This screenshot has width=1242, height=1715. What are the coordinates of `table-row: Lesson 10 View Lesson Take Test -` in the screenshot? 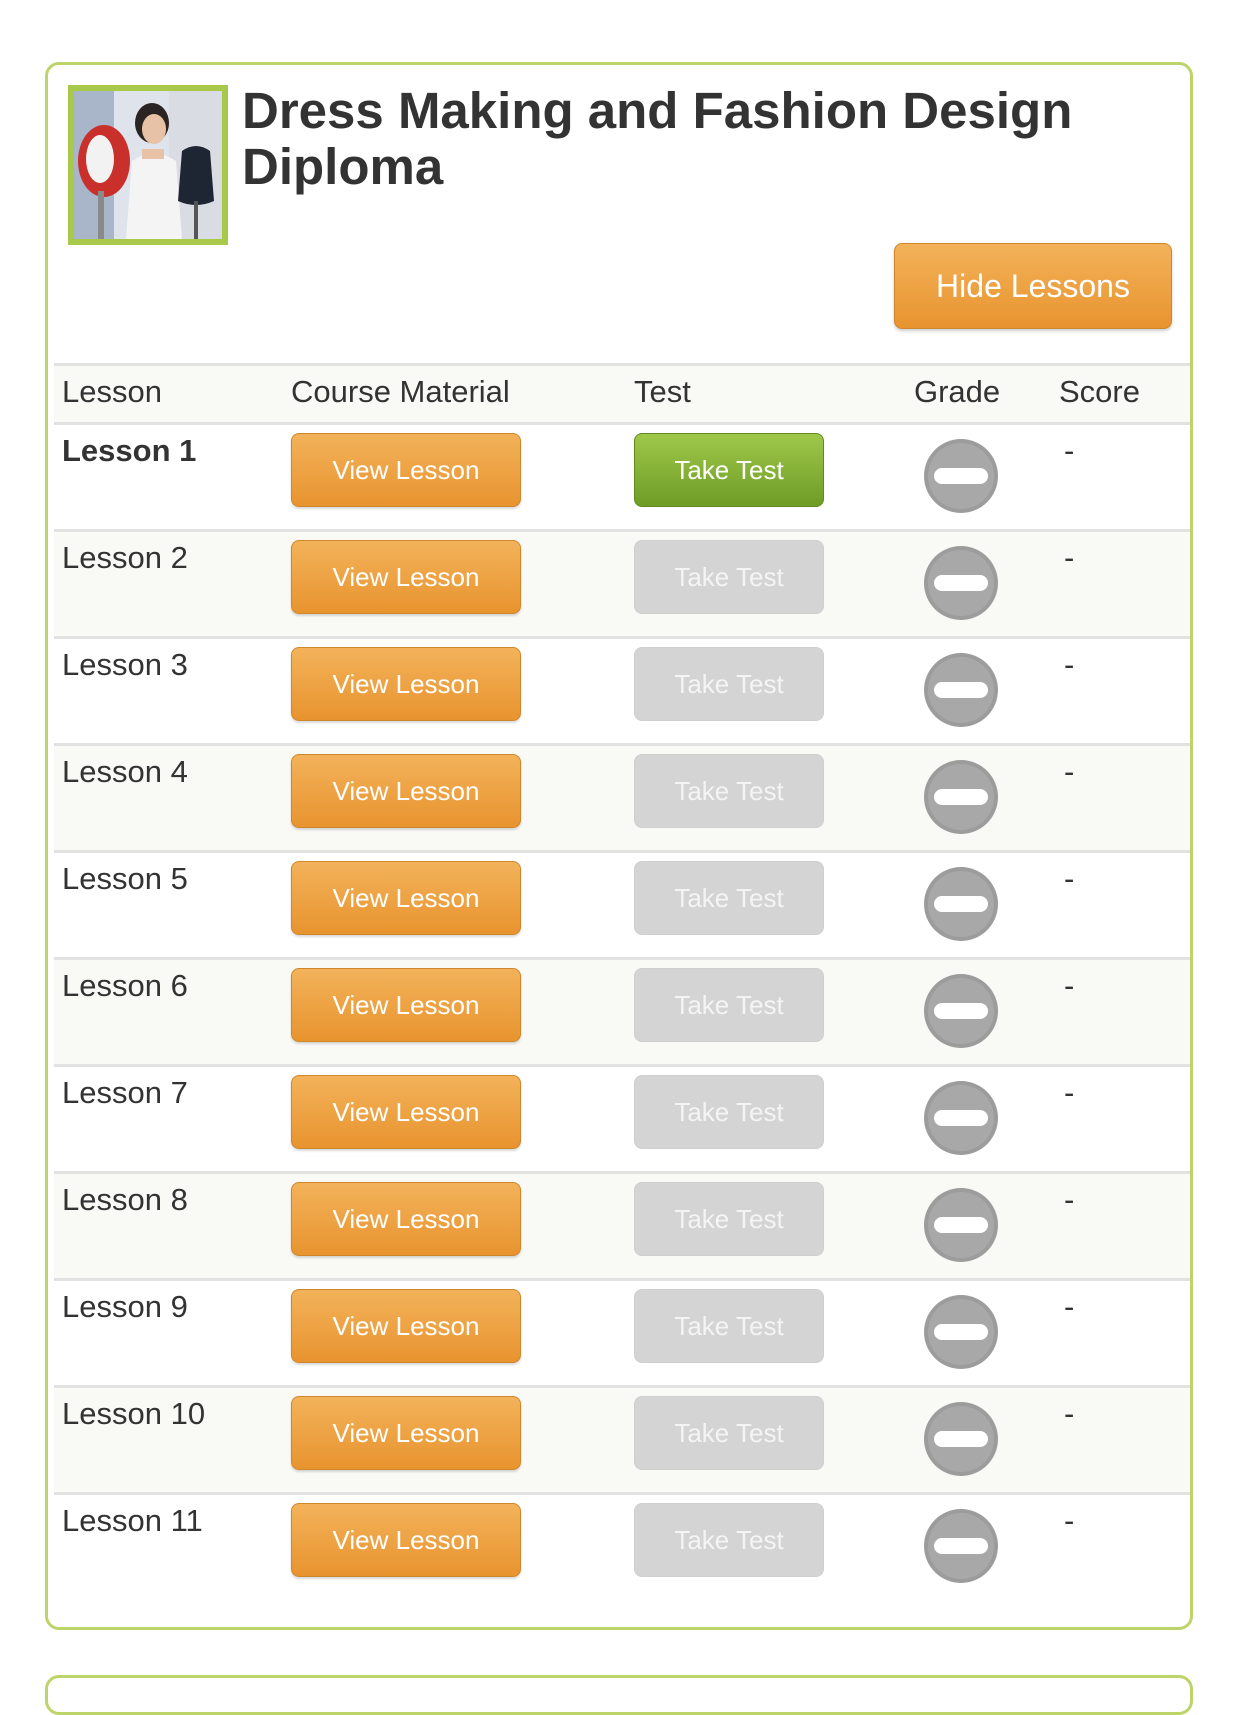 It's located at (622, 1441).